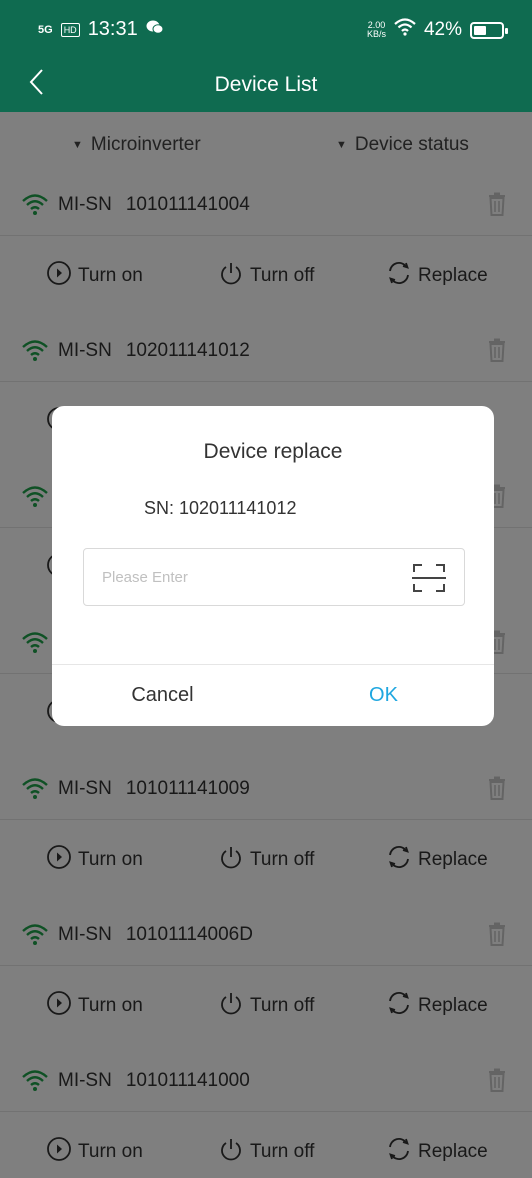  Describe the element at coordinates (429, 578) in the screenshot. I see `scan-icon` at that location.